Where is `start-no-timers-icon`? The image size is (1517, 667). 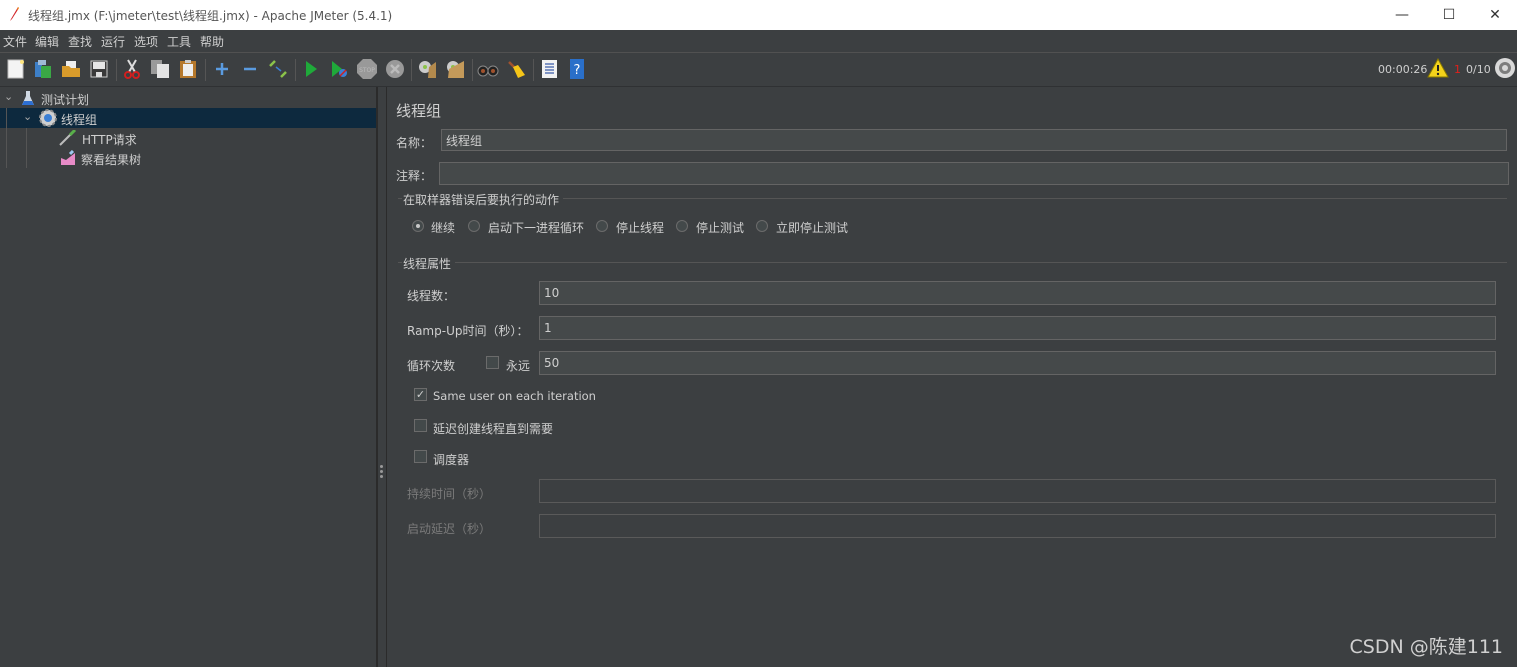
start-no-timers-icon is located at coordinates (339, 69).